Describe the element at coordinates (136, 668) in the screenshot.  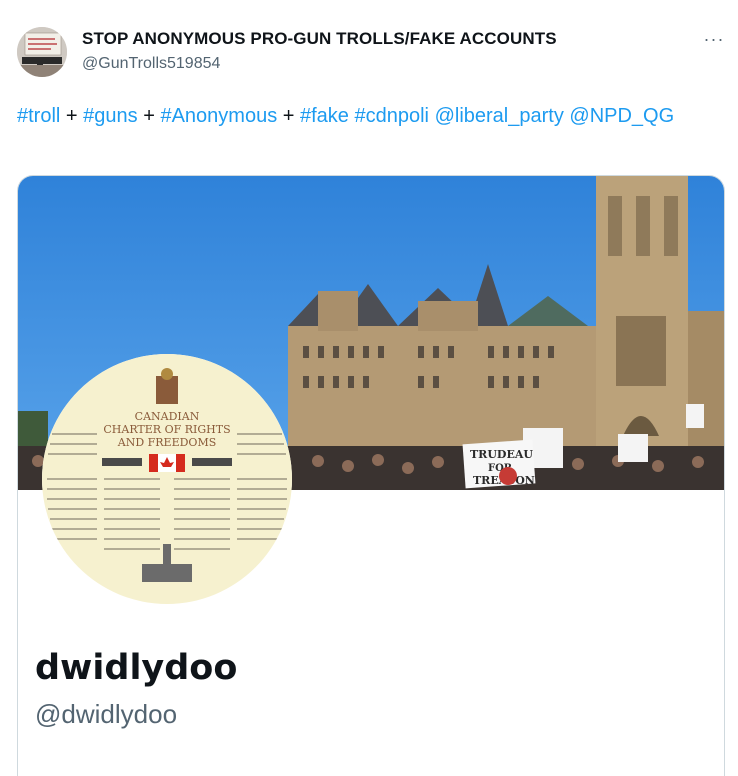
I see `profile-display-name: dwidlydoo` at that location.